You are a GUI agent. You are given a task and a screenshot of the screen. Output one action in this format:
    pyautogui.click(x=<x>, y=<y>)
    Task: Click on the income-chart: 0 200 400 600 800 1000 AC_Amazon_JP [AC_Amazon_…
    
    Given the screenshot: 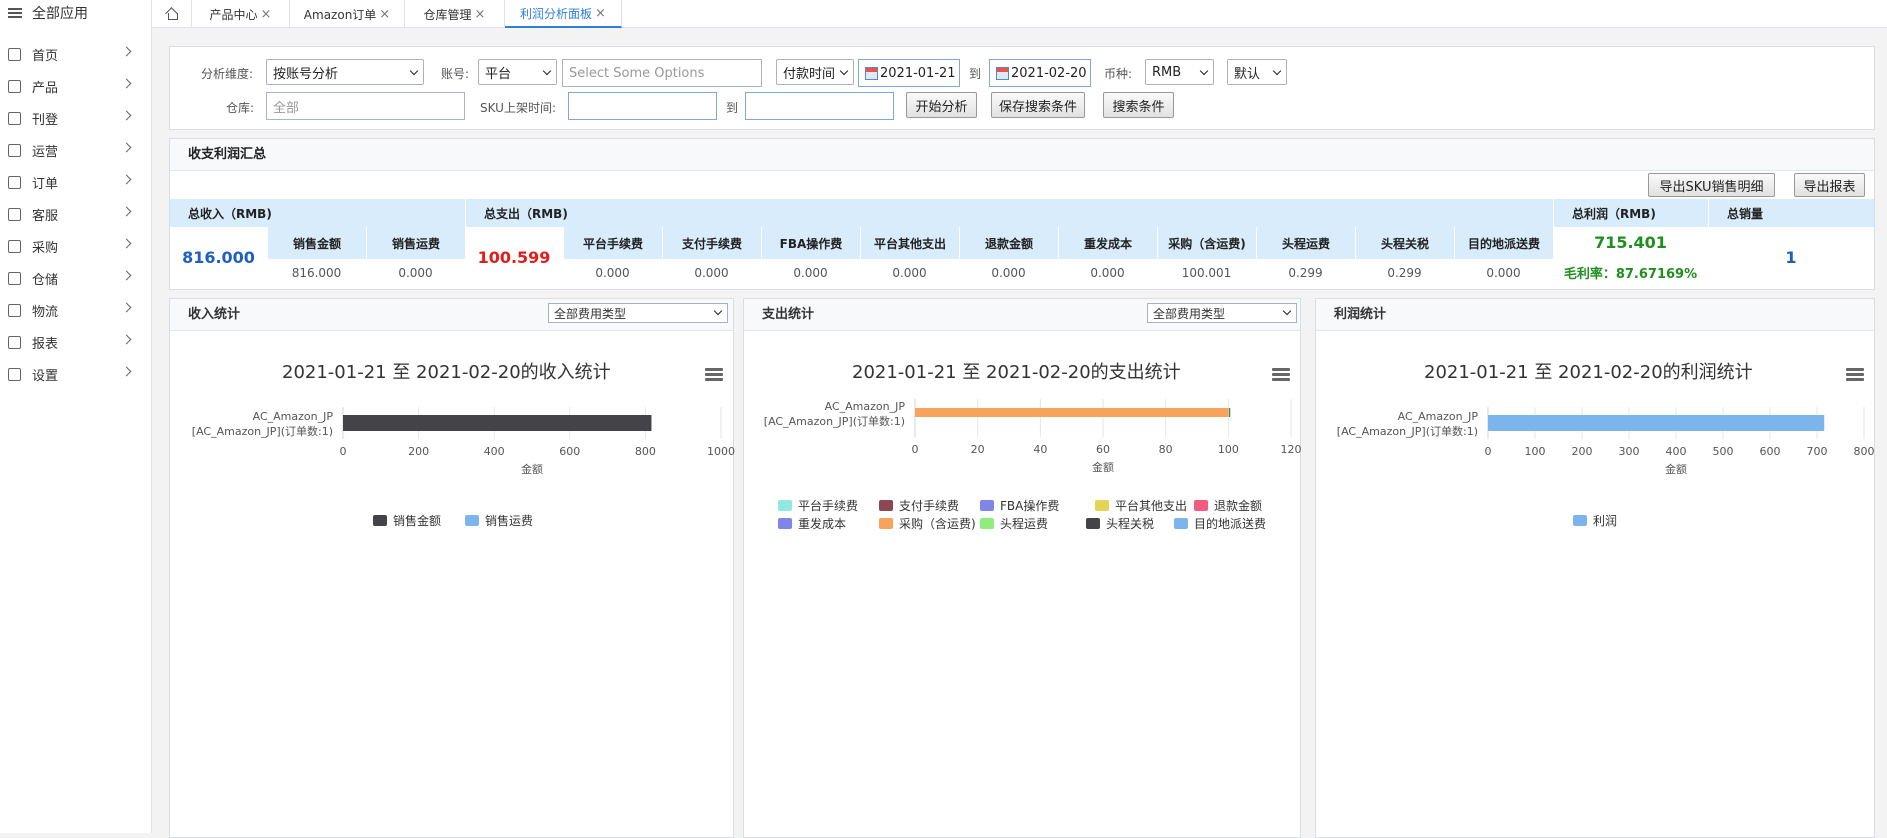 What is the action you would take?
    pyautogui.click(x=463, y=441)
    